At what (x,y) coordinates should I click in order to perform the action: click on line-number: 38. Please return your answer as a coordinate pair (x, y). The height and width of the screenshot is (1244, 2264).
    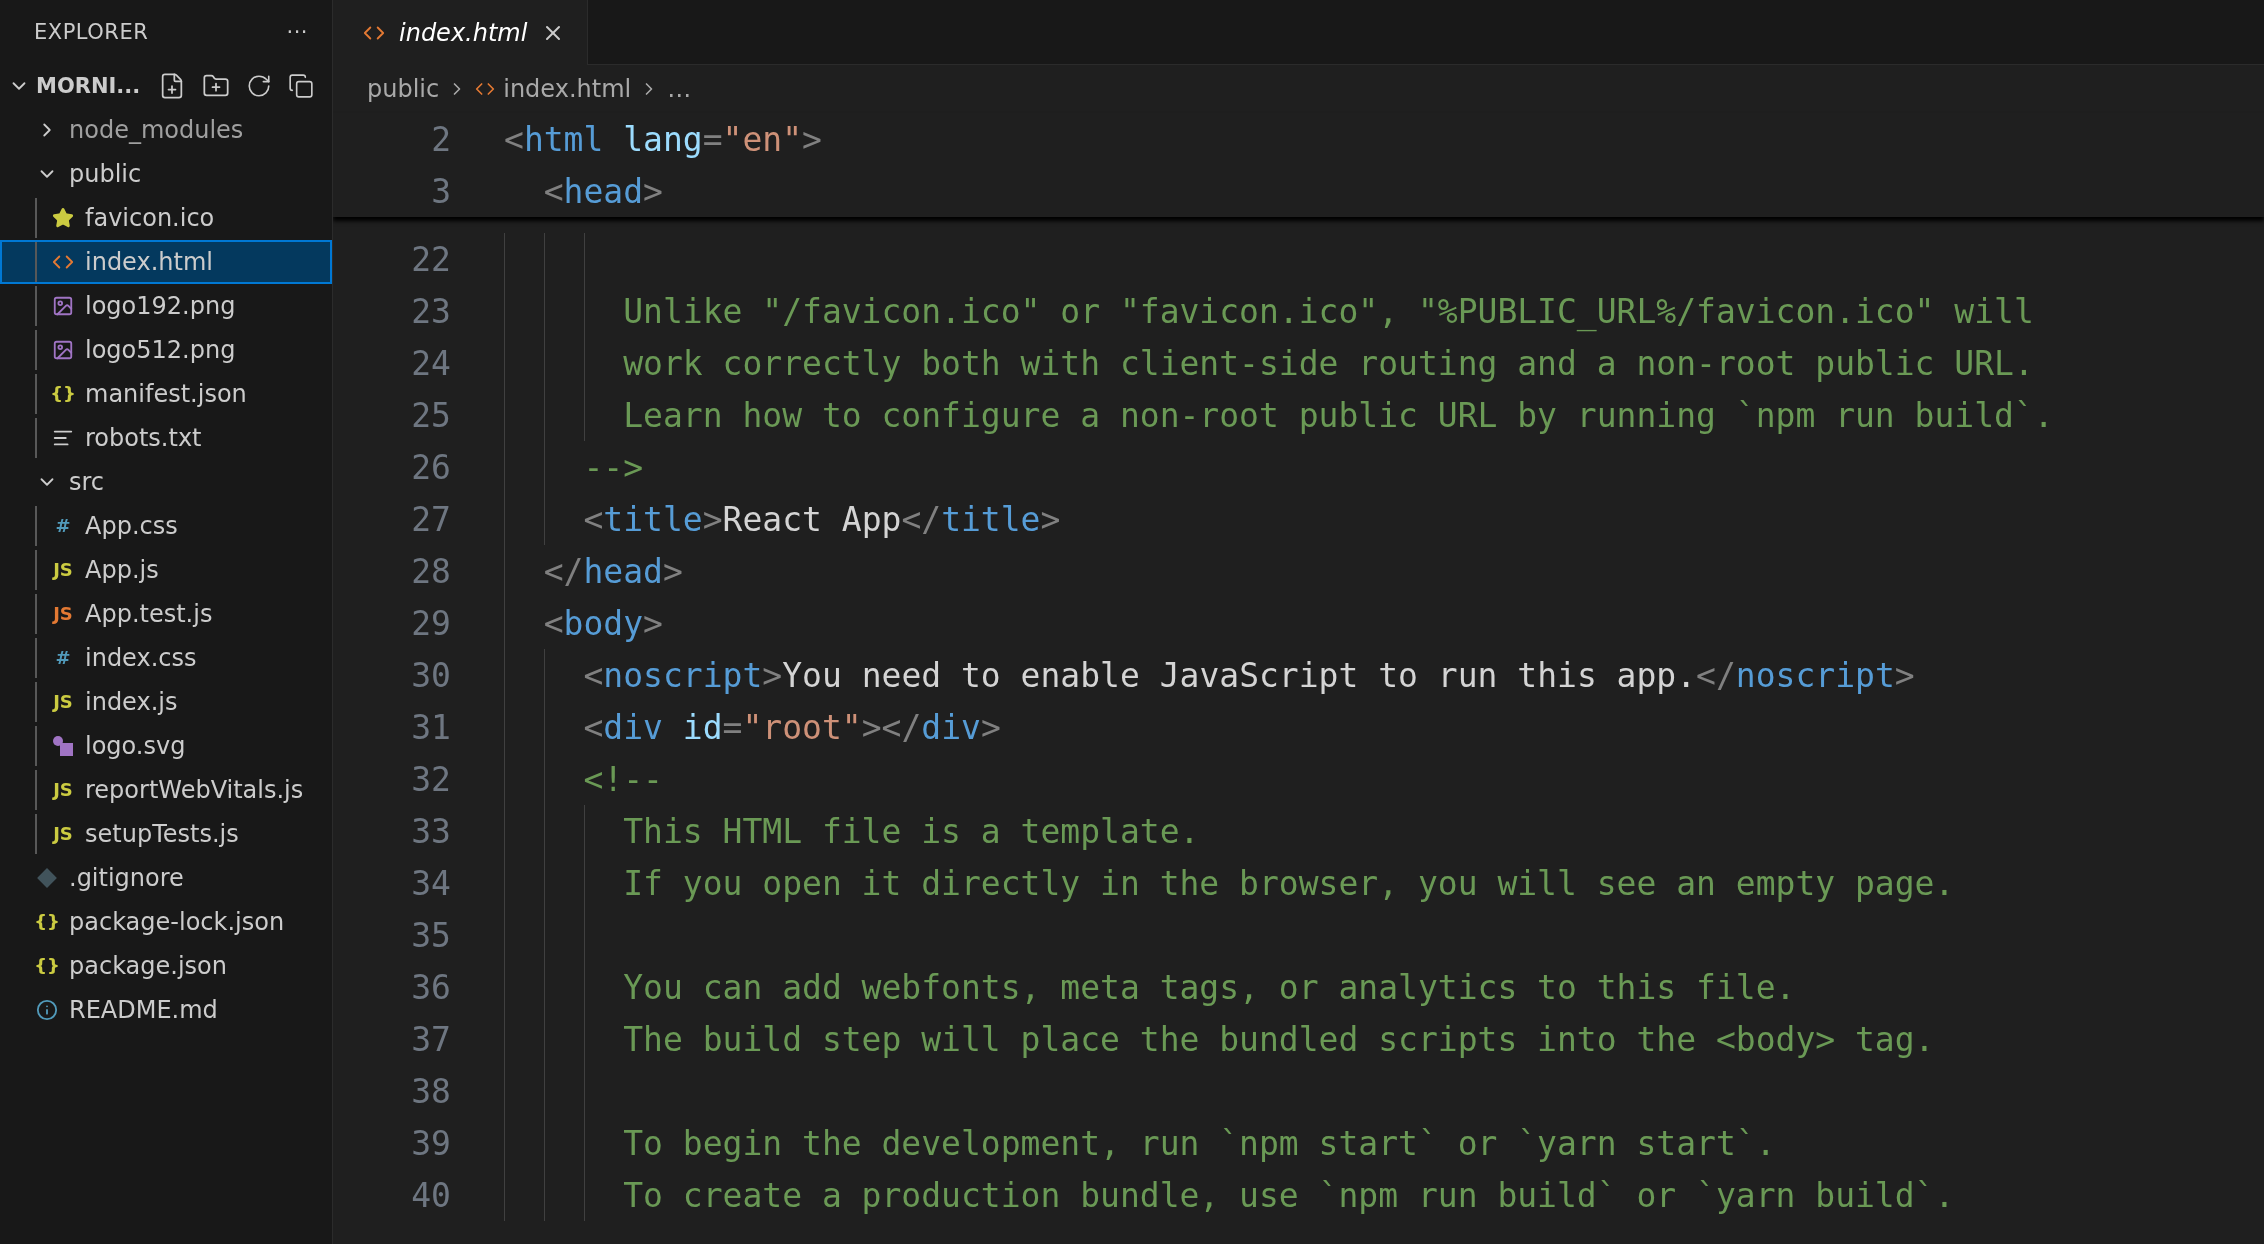
    Looking at the image, I should click on (430, 1091).